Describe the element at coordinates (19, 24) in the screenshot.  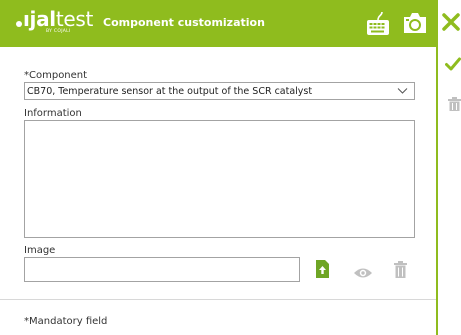
I see `logo-dot` at that location.